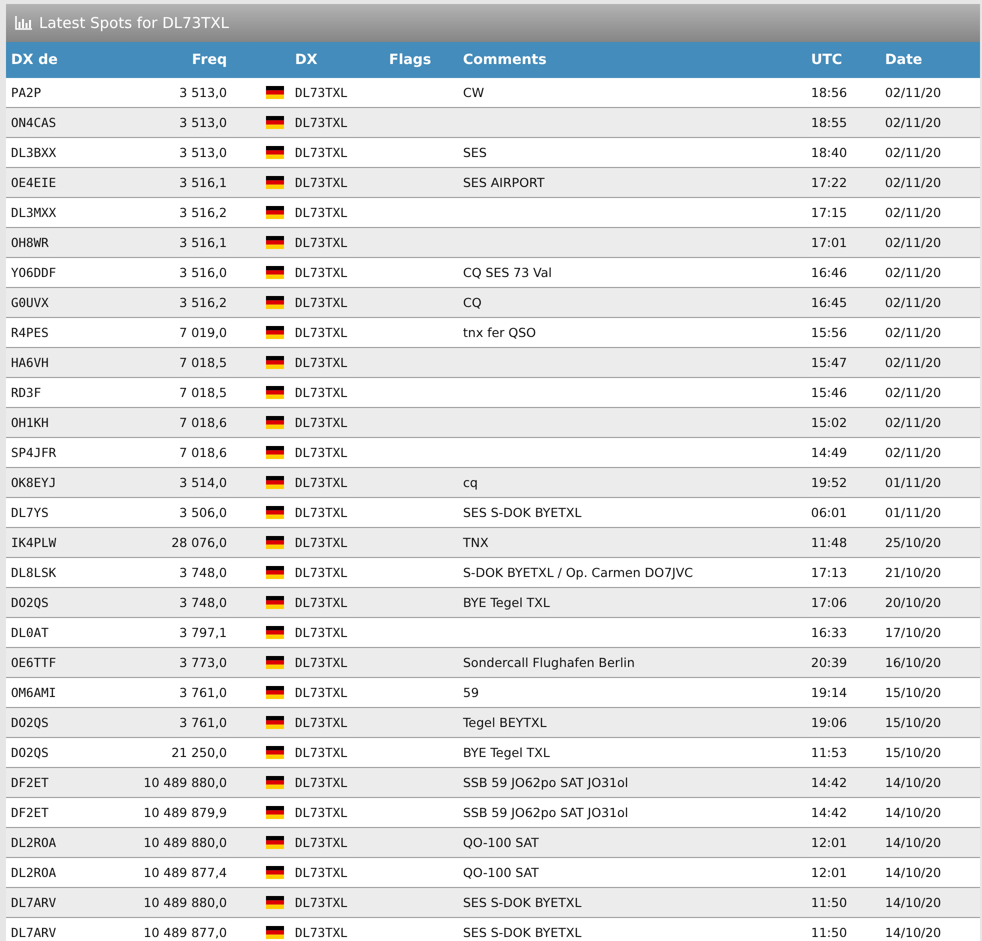 The height and width of the screenshot is (941, 982). I want to click on table-cell-text: OK8EYJ, so click(33, 482).